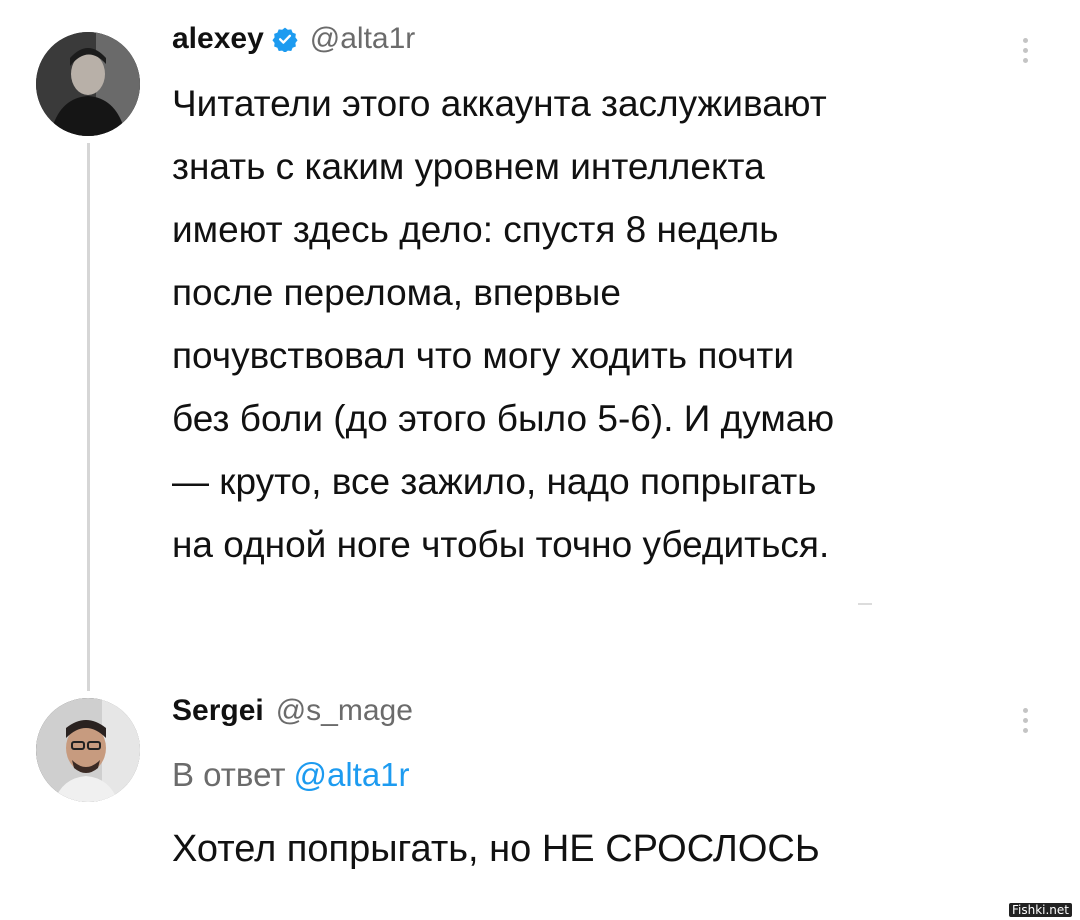 The height and width of the screenshot is (920, 1080). I want to click on avatar-alexey-image, so click(88, 84).